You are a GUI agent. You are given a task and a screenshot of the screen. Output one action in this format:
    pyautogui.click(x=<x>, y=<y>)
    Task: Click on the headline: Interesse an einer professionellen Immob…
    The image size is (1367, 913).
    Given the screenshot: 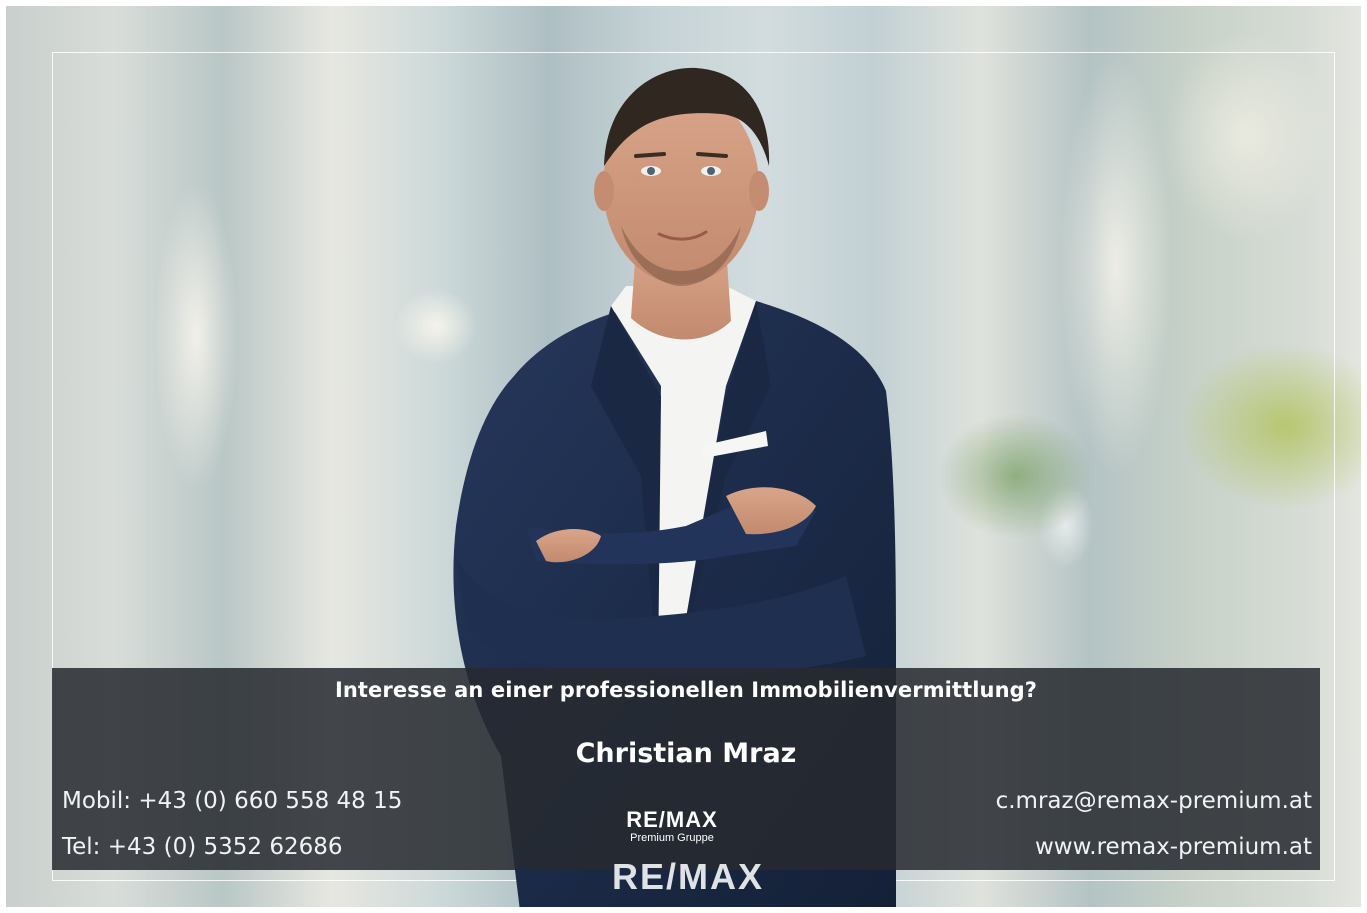 What is the action you would take?
    pyautogui.click(x=686, y=690)
    